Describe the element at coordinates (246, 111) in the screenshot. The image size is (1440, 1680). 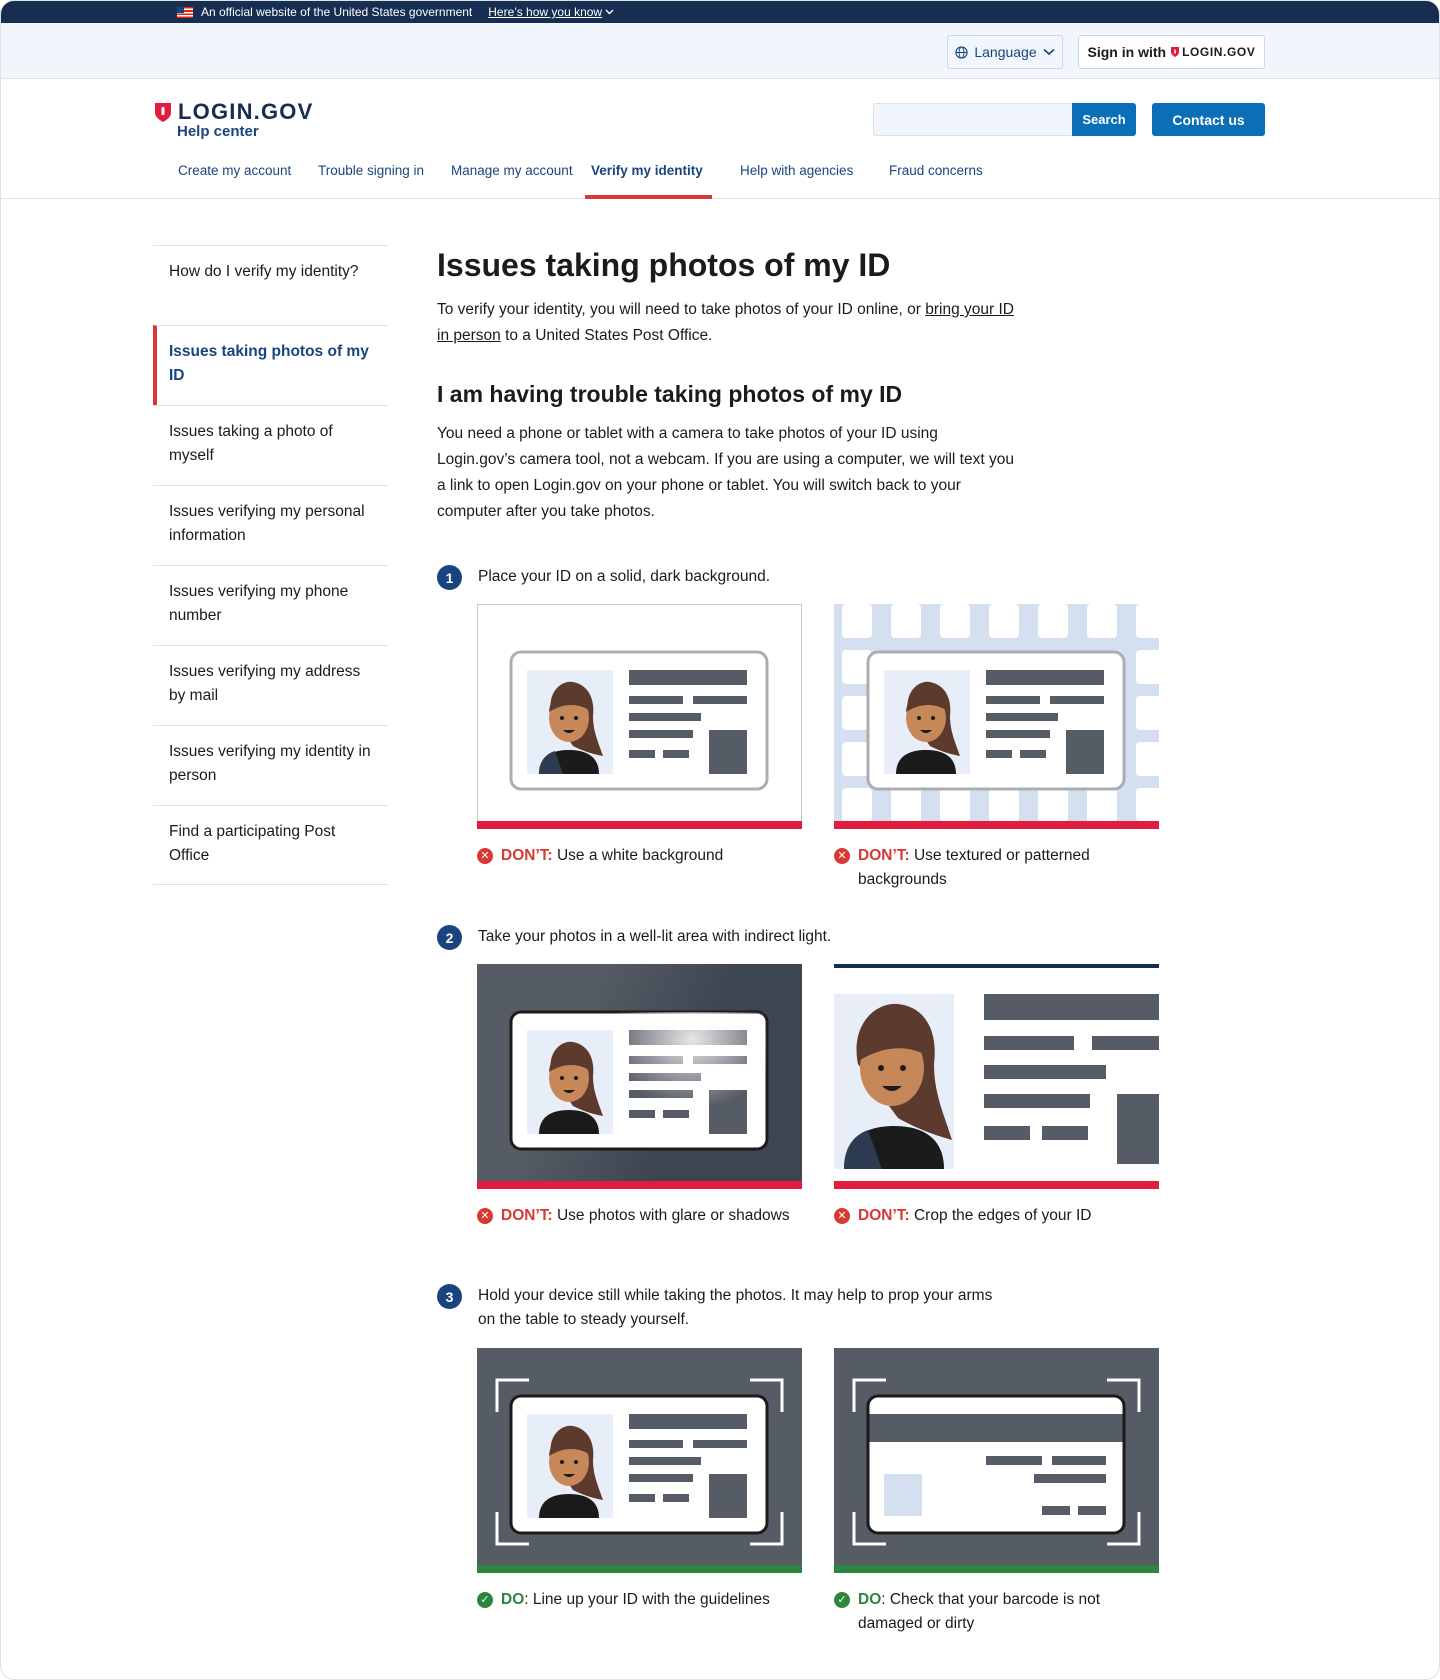
I see `logo-text: LOGIN.GOV` at that location.